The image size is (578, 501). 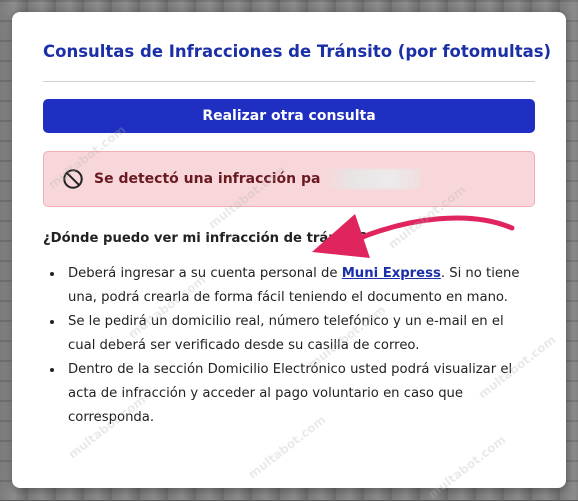 I want to click on question-heading: ¿Dónde puedo ver mi infracción de tráns?, so click(x=289, y=238).